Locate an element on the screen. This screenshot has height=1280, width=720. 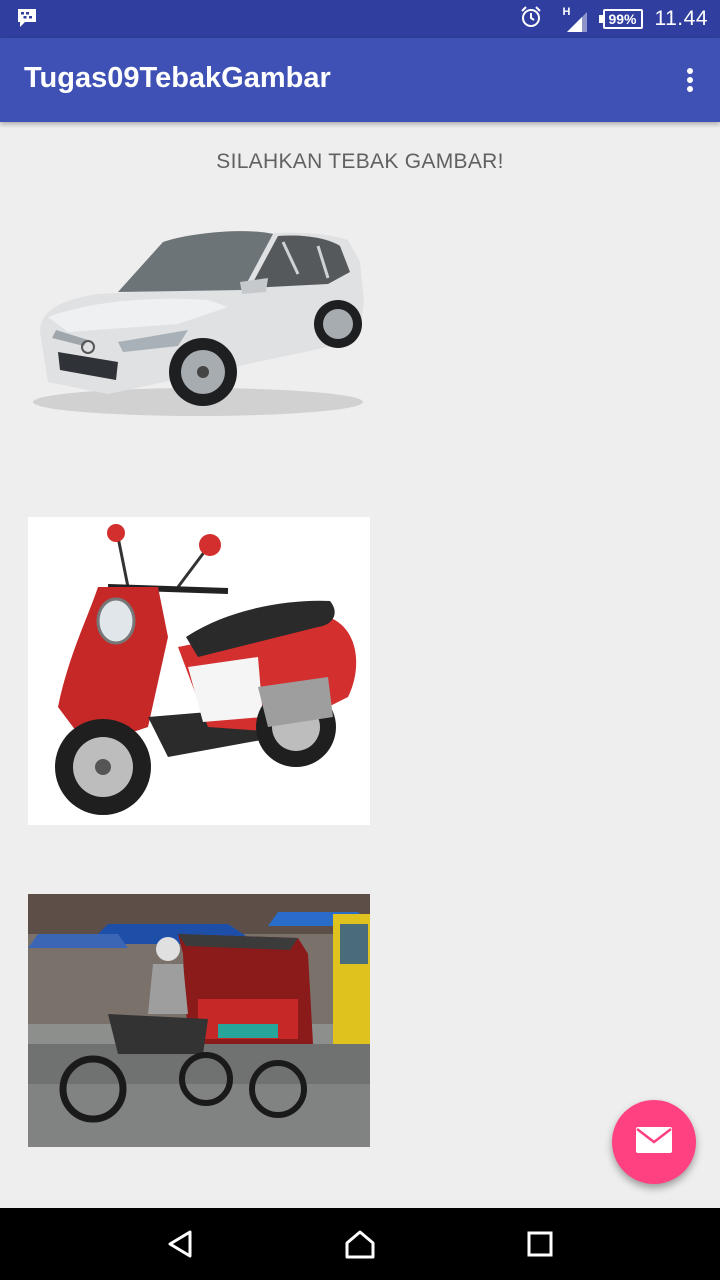
mail-icon is located at coordinates (654, 1142).